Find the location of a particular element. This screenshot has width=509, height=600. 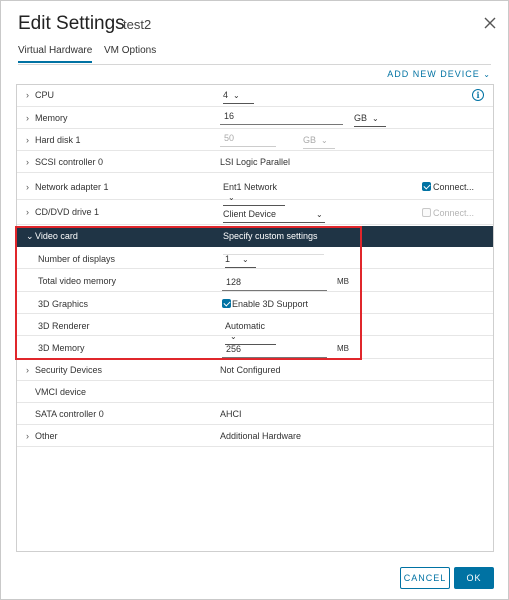

video-memory-unit: MB is located at coordinates (343, 281).